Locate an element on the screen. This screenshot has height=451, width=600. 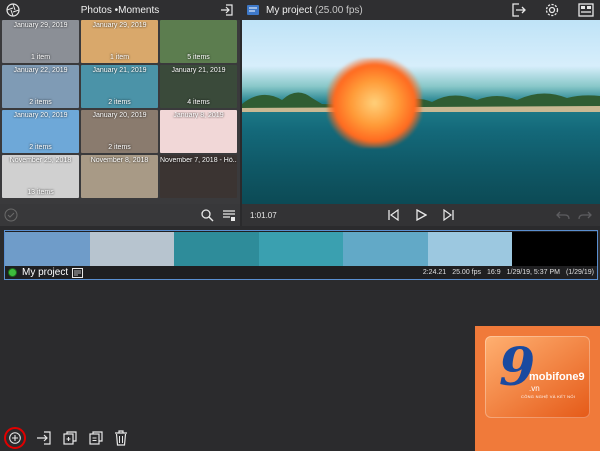
trash-icon is located at coordinates (121, 438).